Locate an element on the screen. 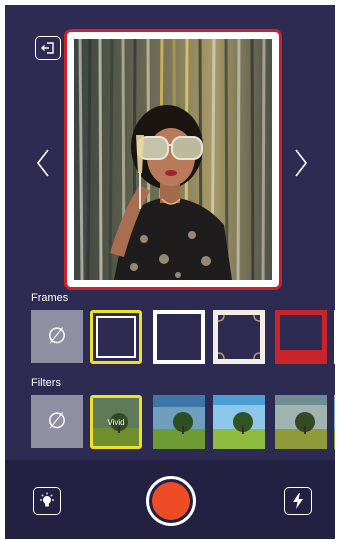 Image resolution: width=339 pixels, height=540 pixels. frame-white-lace is located at coordinates (179, 337).